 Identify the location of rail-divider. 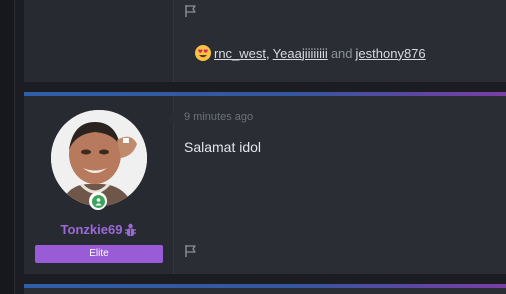
(14, 147).